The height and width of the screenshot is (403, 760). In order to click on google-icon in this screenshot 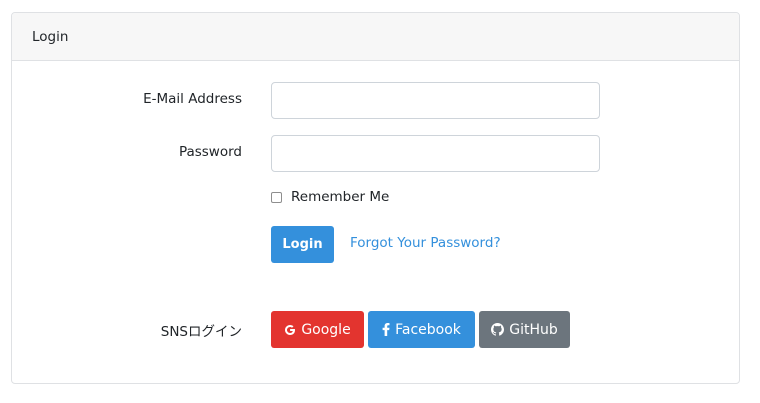, I will do `click(290, 330)`.